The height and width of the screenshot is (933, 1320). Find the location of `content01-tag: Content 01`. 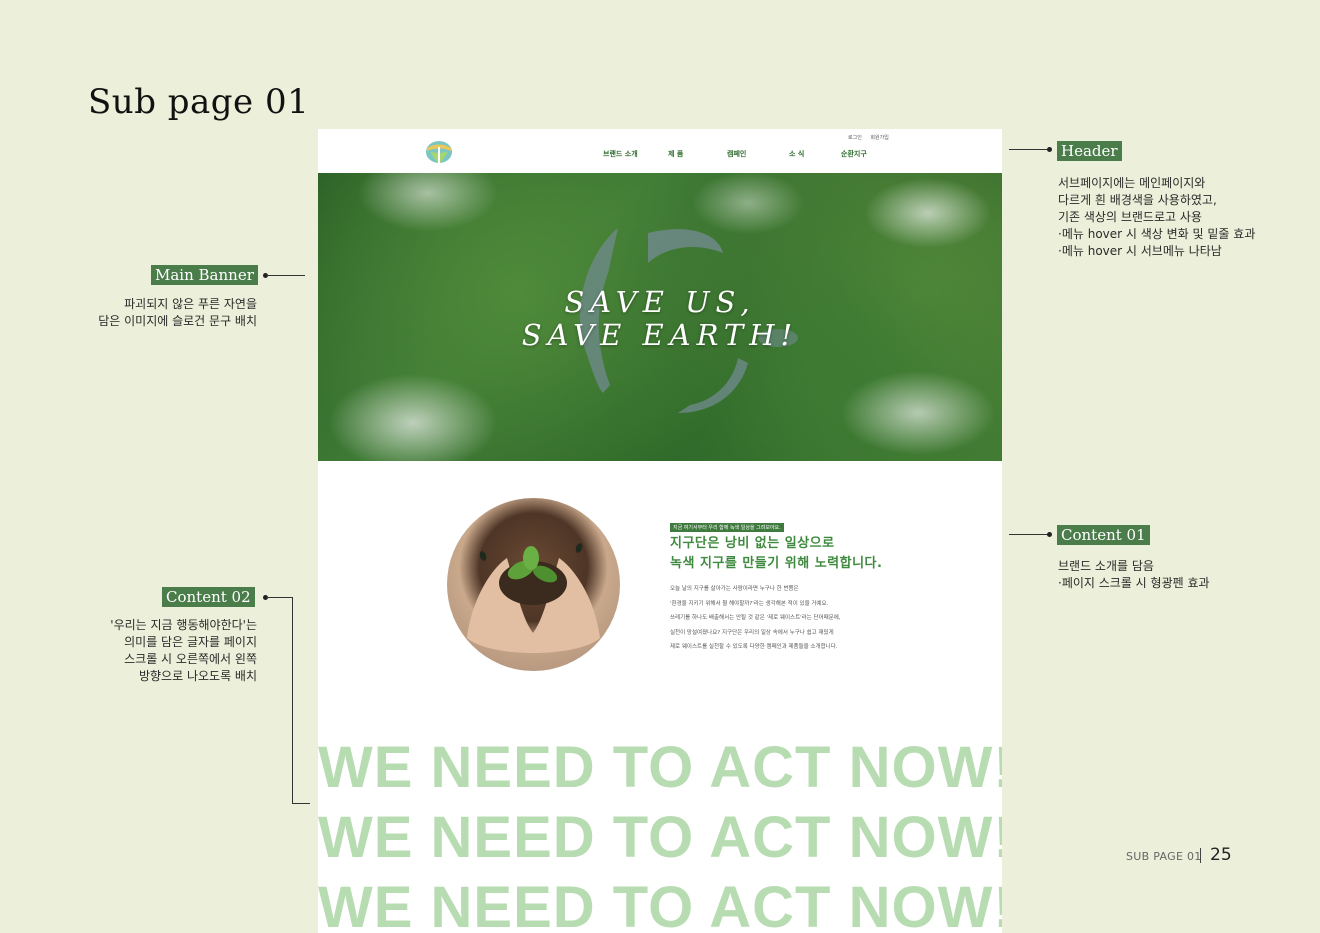

content01-tag: Content 01 is located at coordinates (1103, 535).